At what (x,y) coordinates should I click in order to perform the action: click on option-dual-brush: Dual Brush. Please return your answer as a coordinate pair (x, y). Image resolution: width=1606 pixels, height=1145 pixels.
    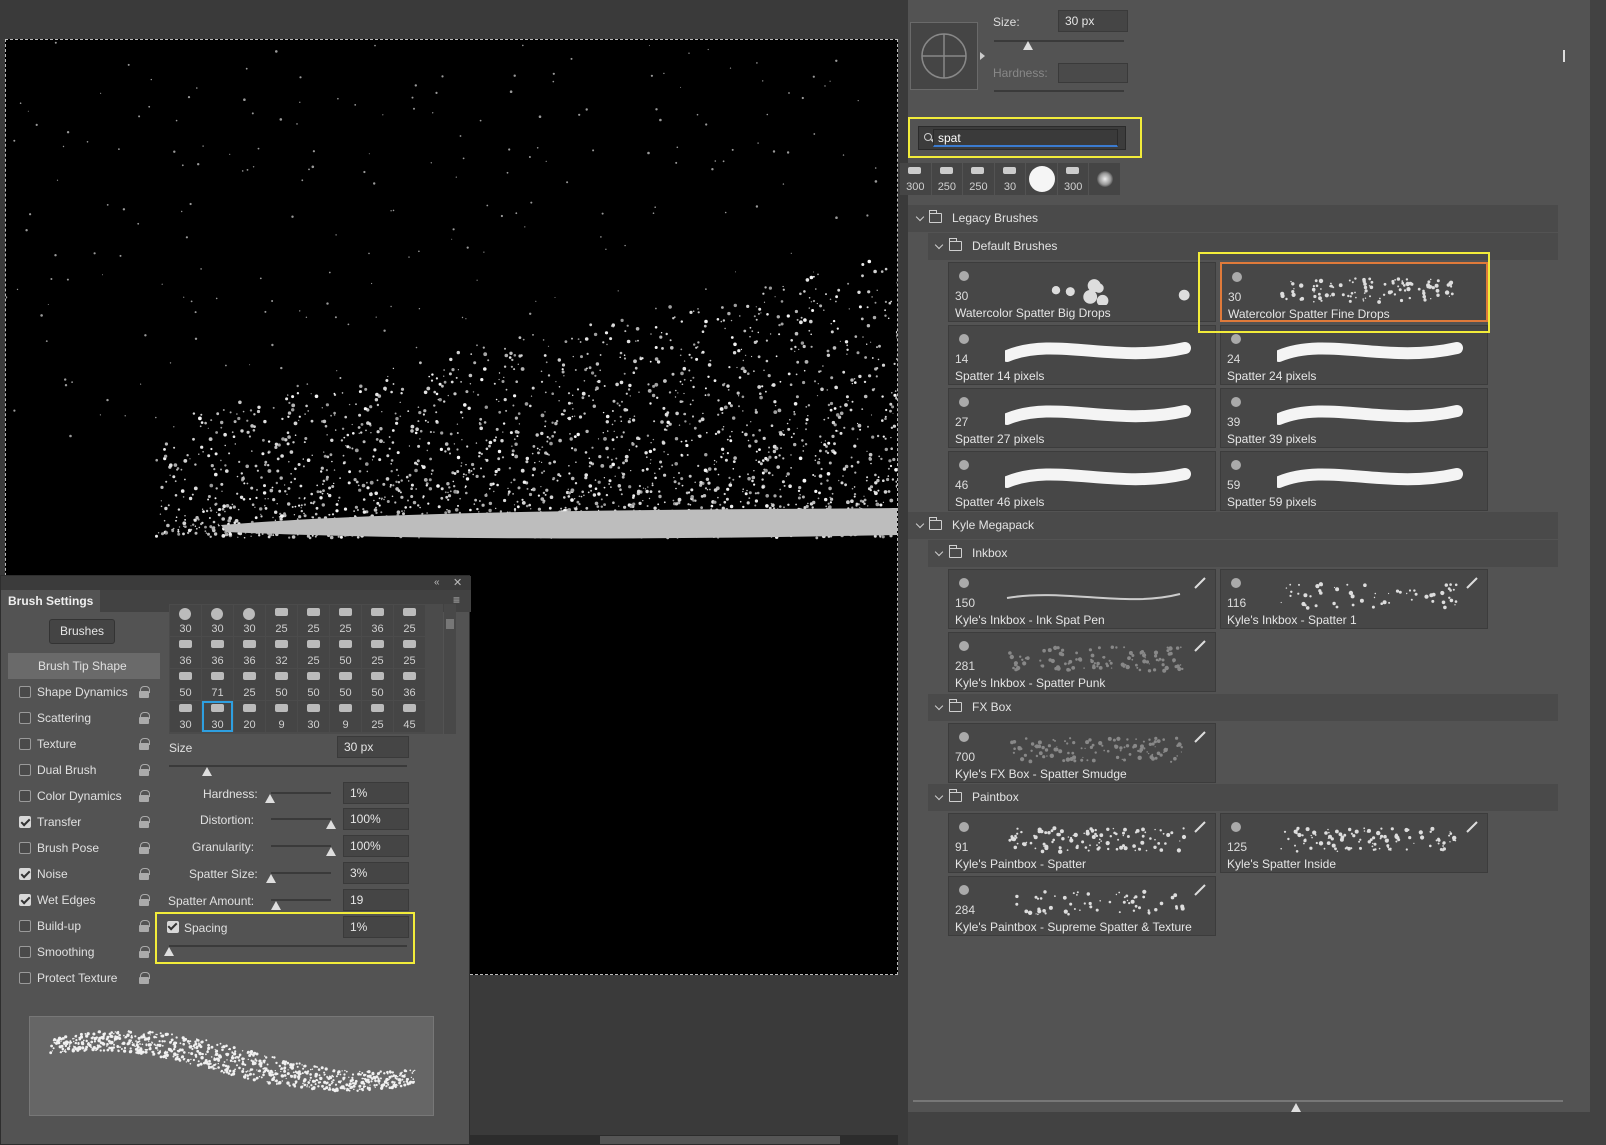
    Looking at the image, I should click on (84, 770).